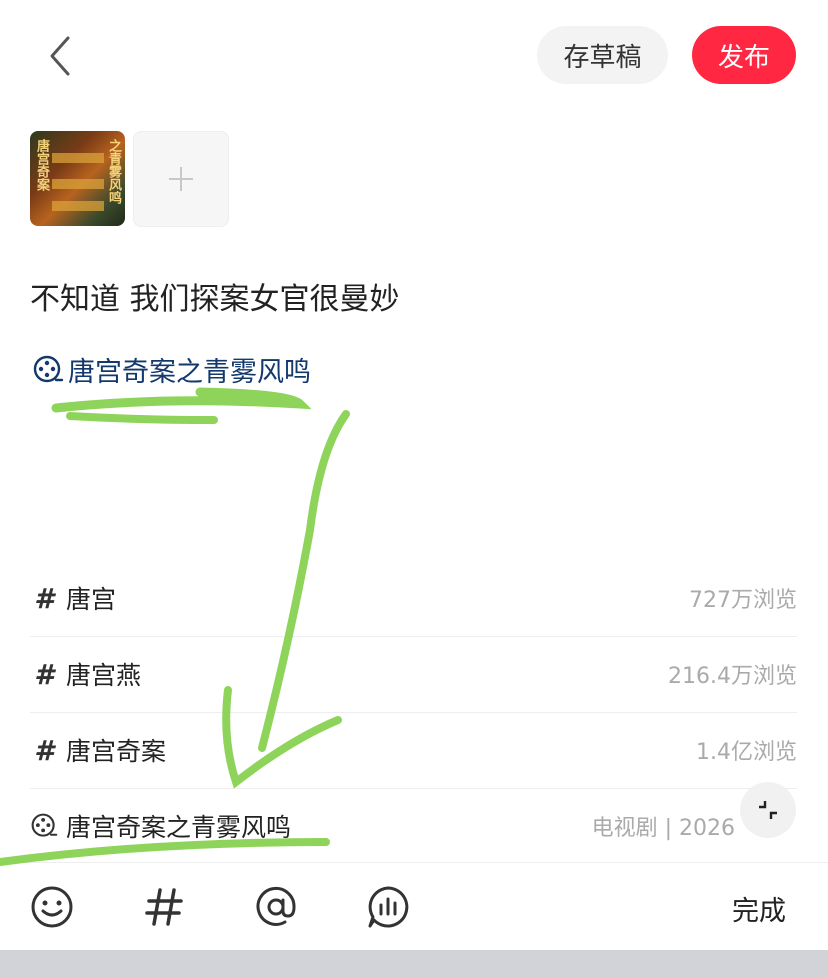  I want to click on inserted-tag: 唐宫奇案之青雾风鸣, so click(171, 369).